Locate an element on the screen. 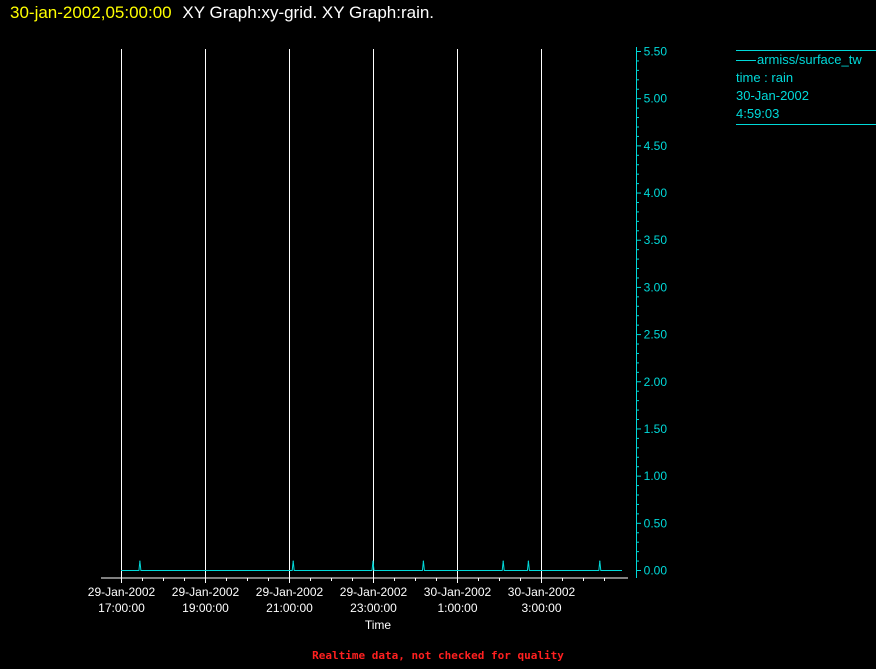 Image resolution: width=876 pixels, height=669 pixels. y-tick-label: 4.50 is located at coordinates (656, 146).